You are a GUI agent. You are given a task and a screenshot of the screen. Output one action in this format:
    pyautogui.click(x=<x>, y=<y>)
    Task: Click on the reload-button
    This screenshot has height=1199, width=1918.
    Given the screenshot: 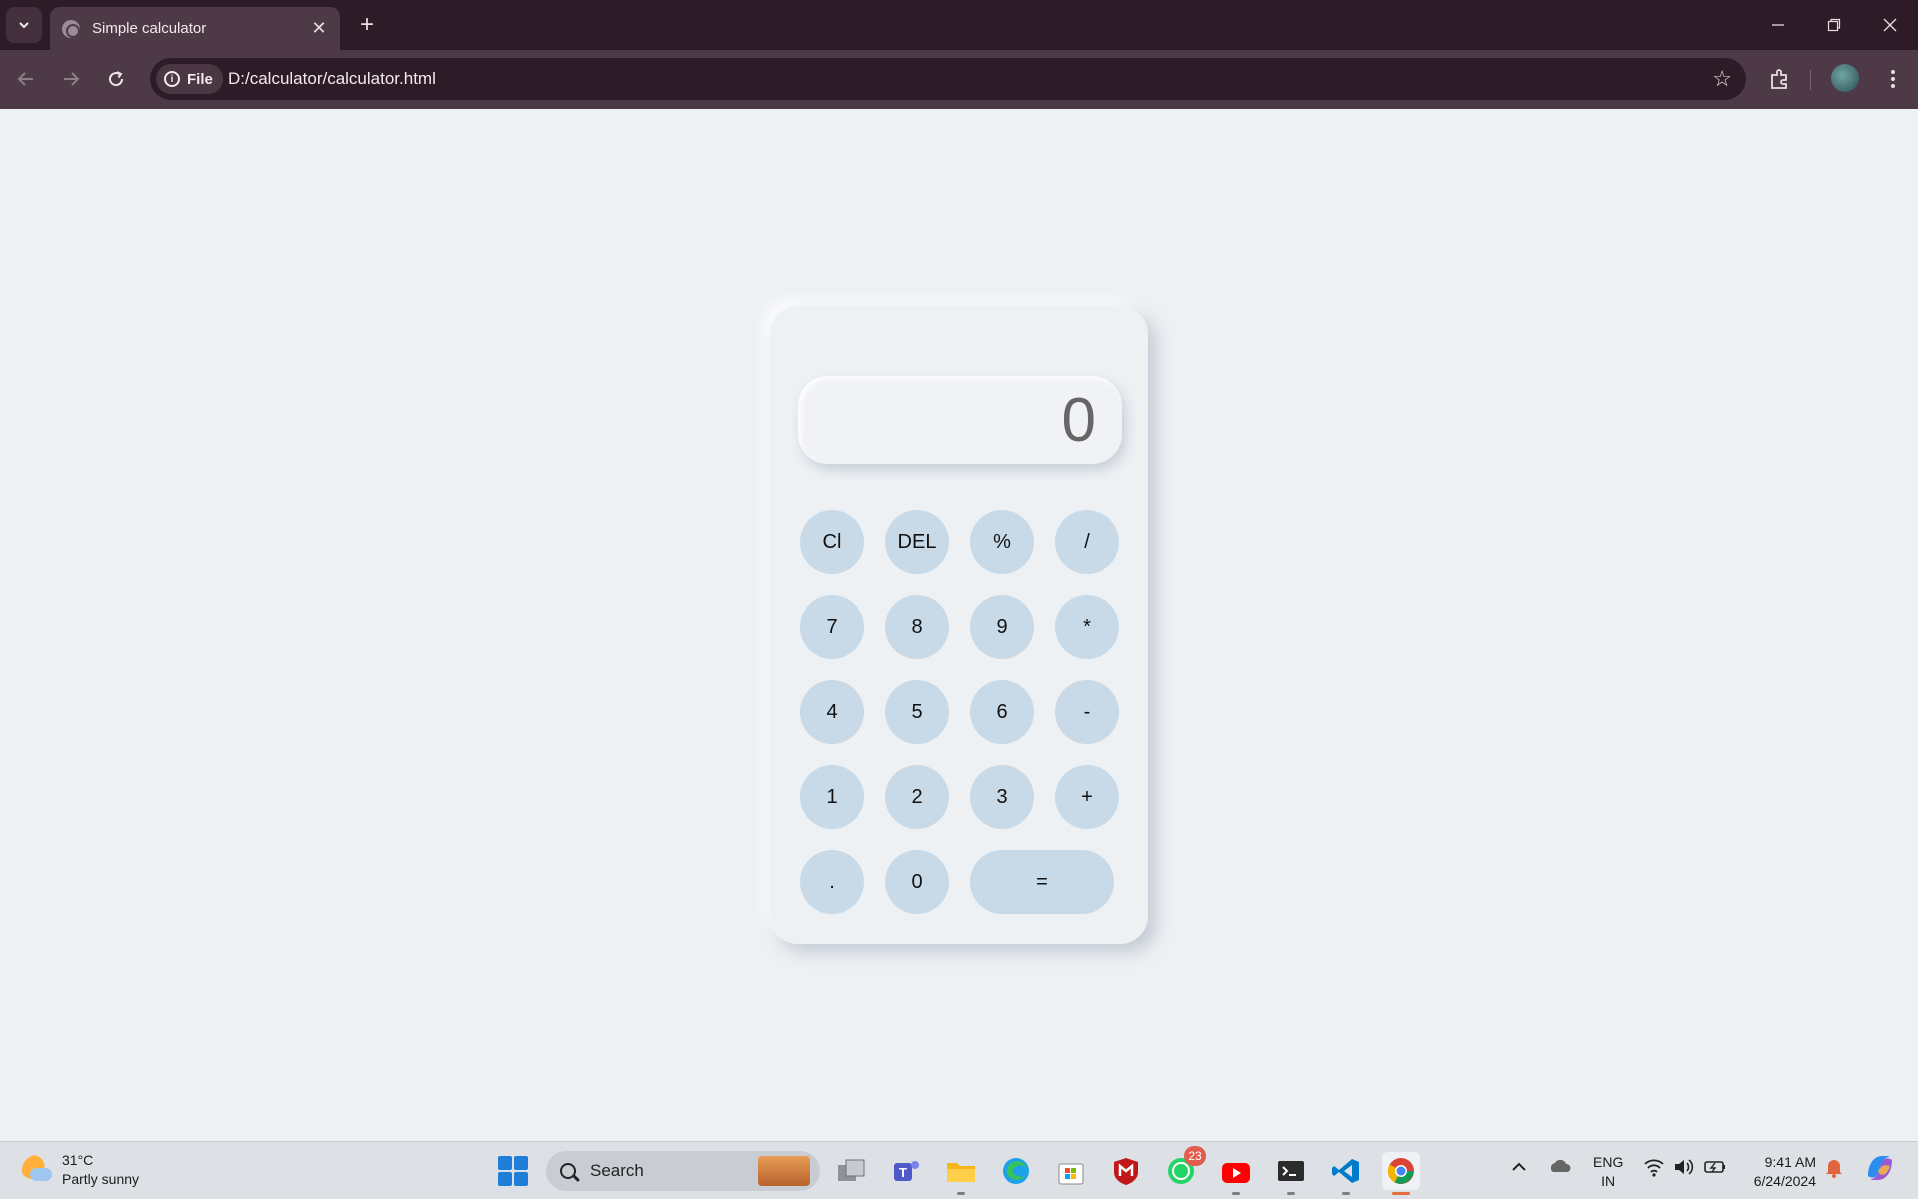 What is the action you would take?
    pyautogui.click(x=116, y=79)
    